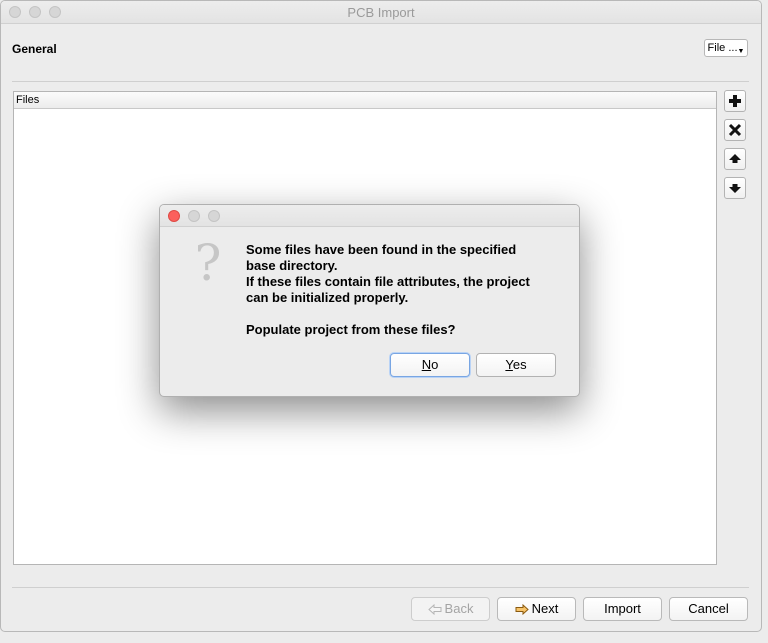 The width and height of the screenshot is (768, 643). I want to click on cancel-label: Cancel, so click(708, 608).